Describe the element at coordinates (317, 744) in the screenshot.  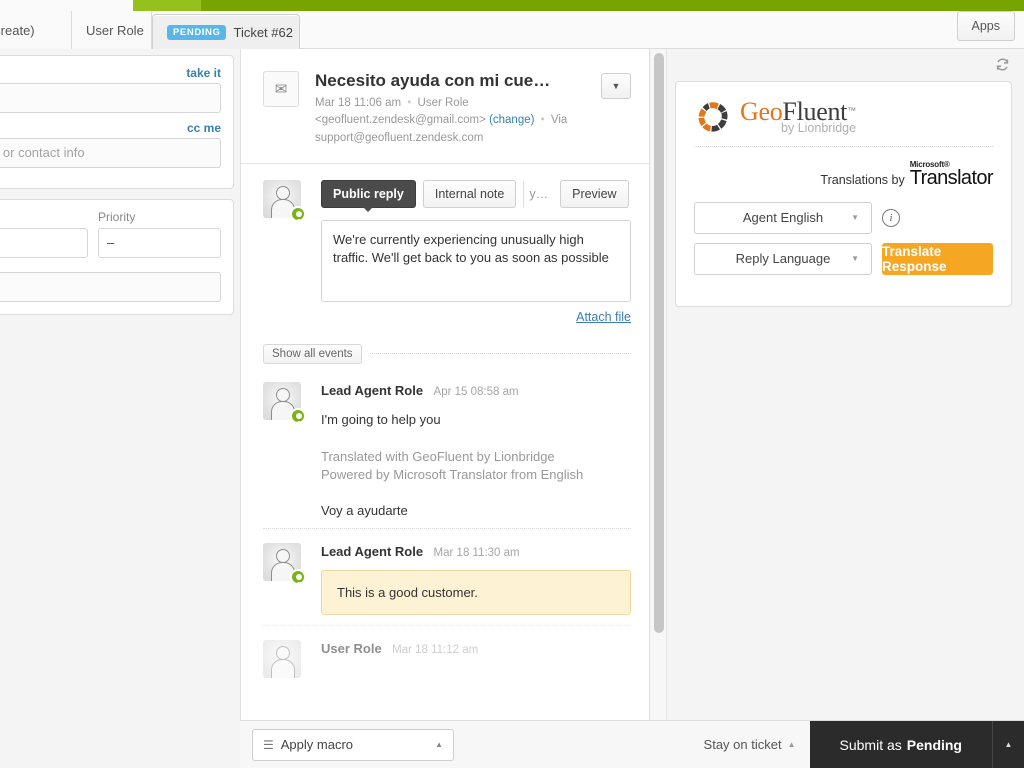
I see `apply-macro-label: Apply macro` at that location.